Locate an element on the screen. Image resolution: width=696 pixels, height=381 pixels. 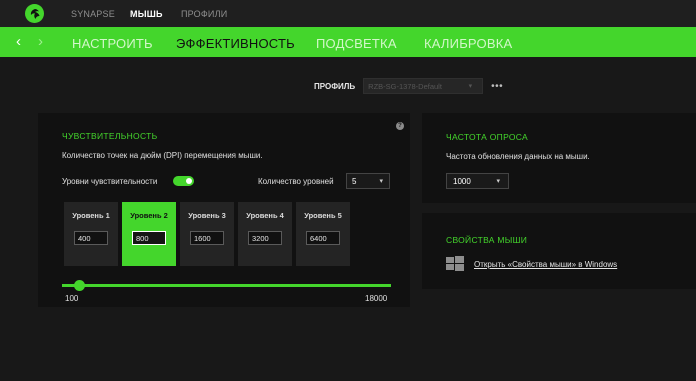
dpi-level-2: Уровень 2 800 is located at coordinates (149, 234).